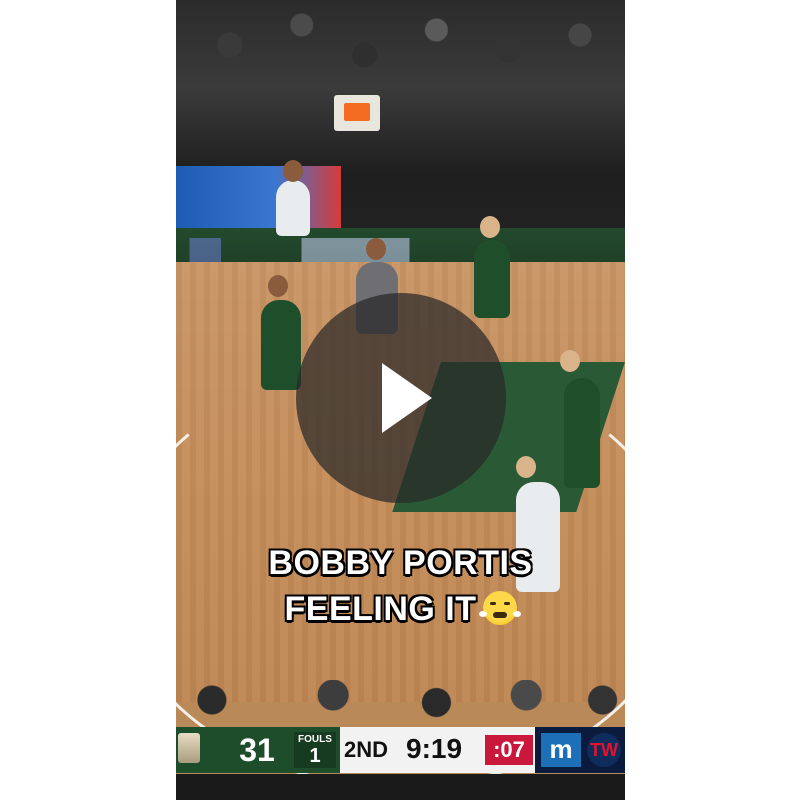  Describe the element at coordinates (400, 250) in the screenshot. I see `courtside-banner-ad` at that location.